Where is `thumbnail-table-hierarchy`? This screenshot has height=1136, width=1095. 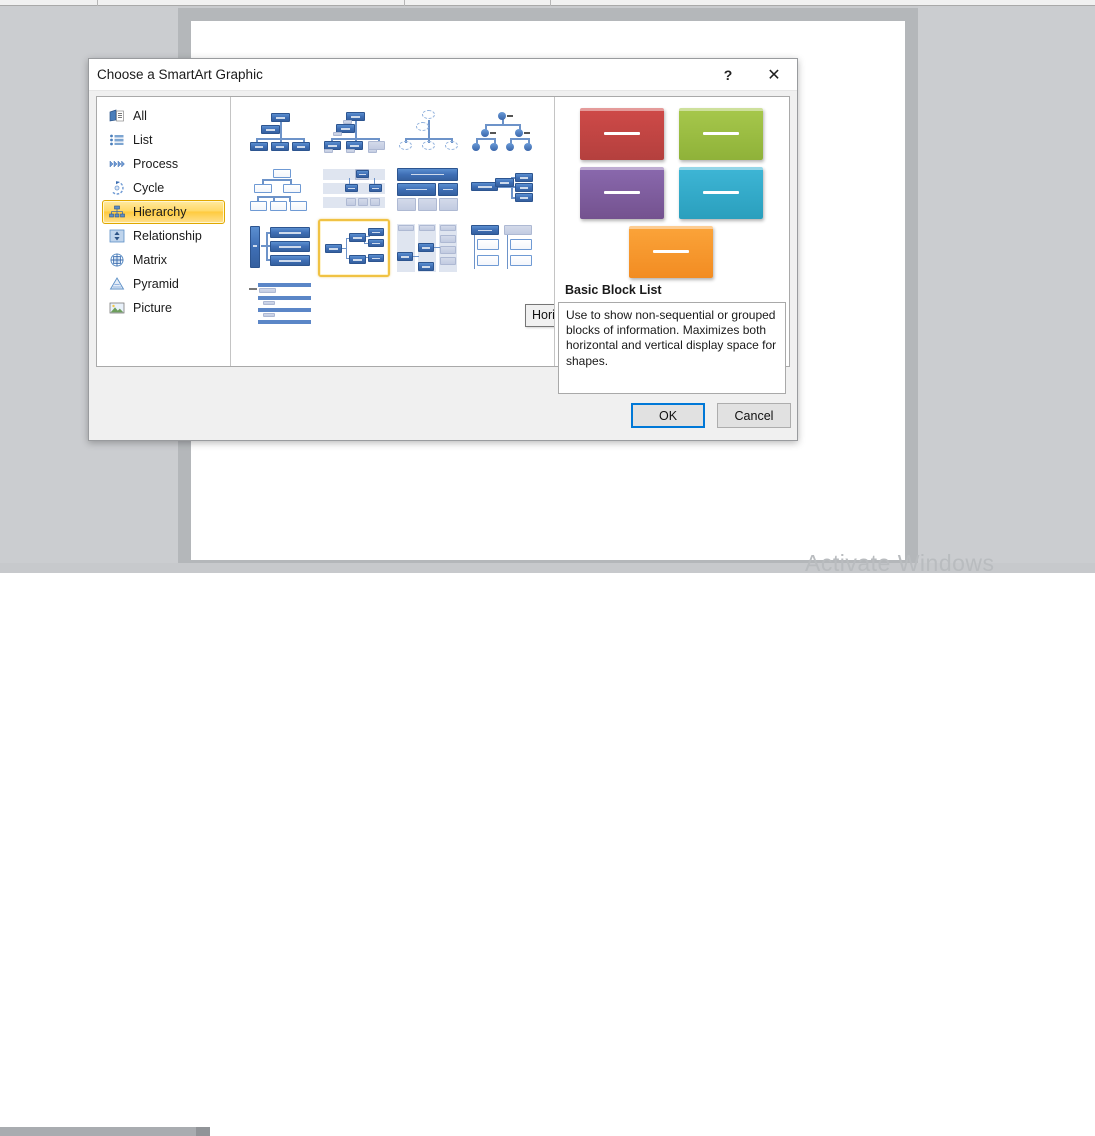 thumbnail-table-hierarchy is located at coordinates (428, 190).